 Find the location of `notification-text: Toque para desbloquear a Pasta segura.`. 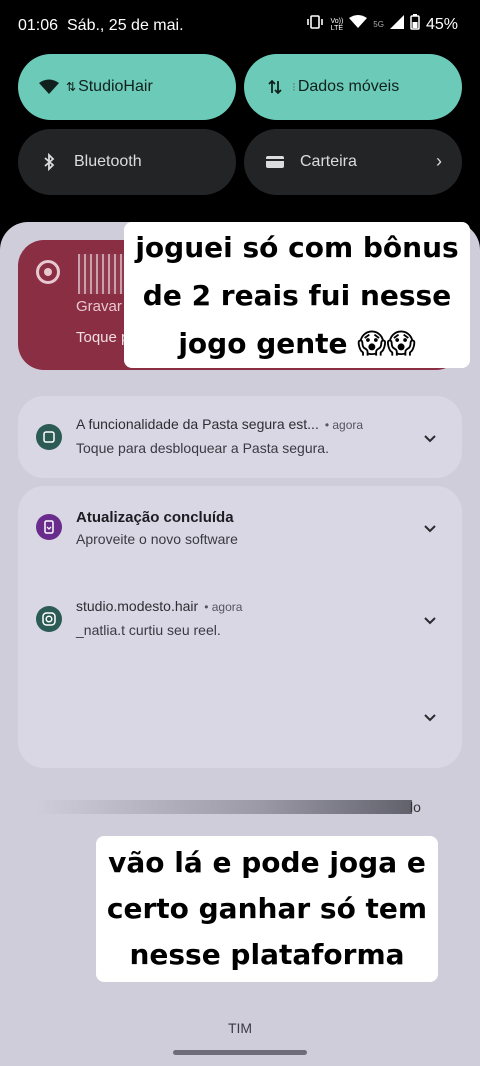

notification-text: Toque para desbloquear a Pasta segura. is located at coordinates (202, 448).